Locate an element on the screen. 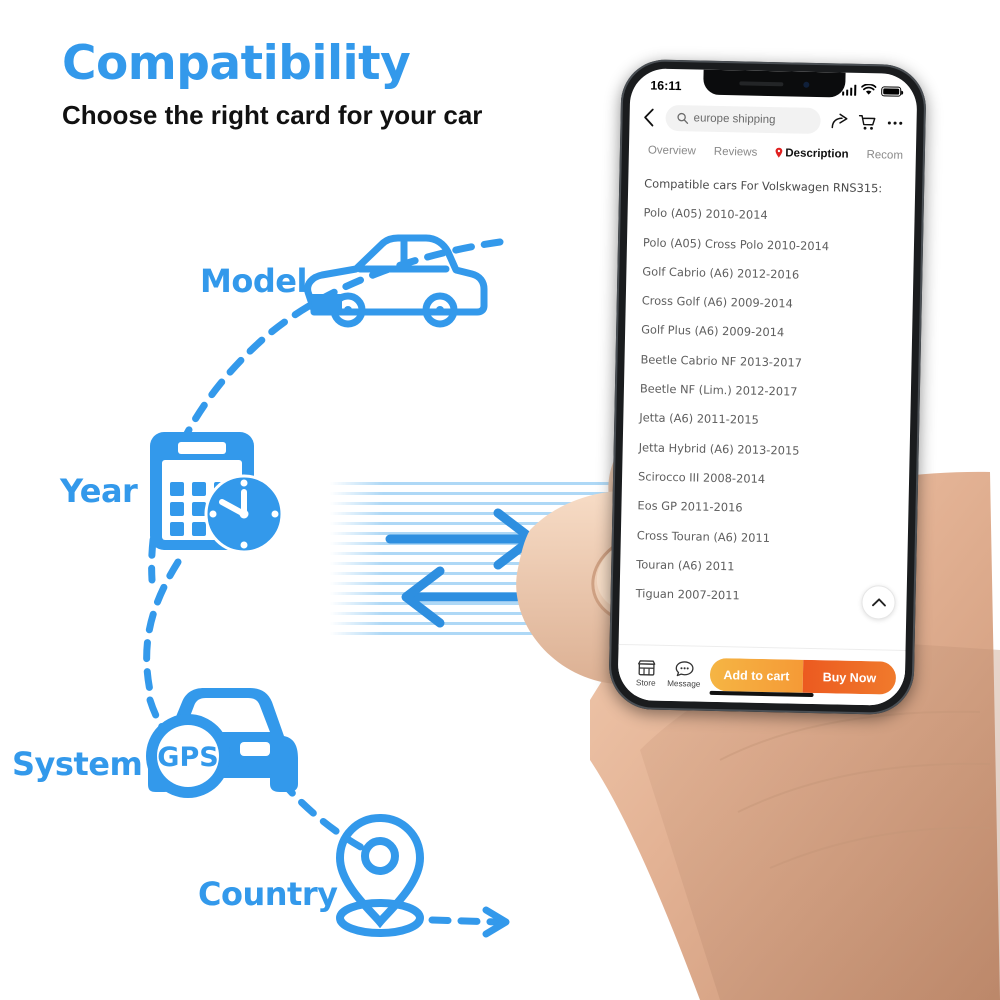  top-search-bar: europe shipping is located at coordinates (773, 120).